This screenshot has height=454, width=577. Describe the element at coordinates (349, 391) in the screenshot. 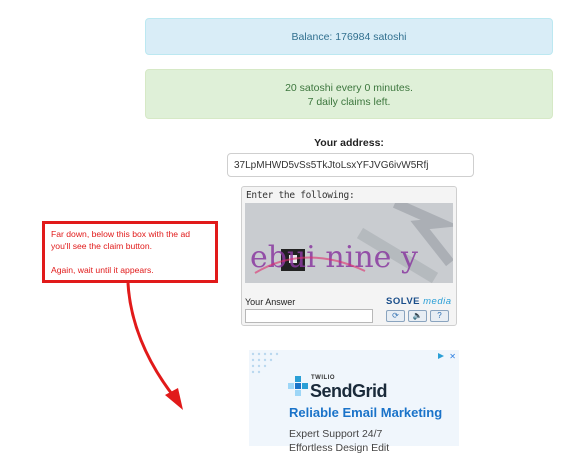

I see `ad-brand: SendGrid` at that location.